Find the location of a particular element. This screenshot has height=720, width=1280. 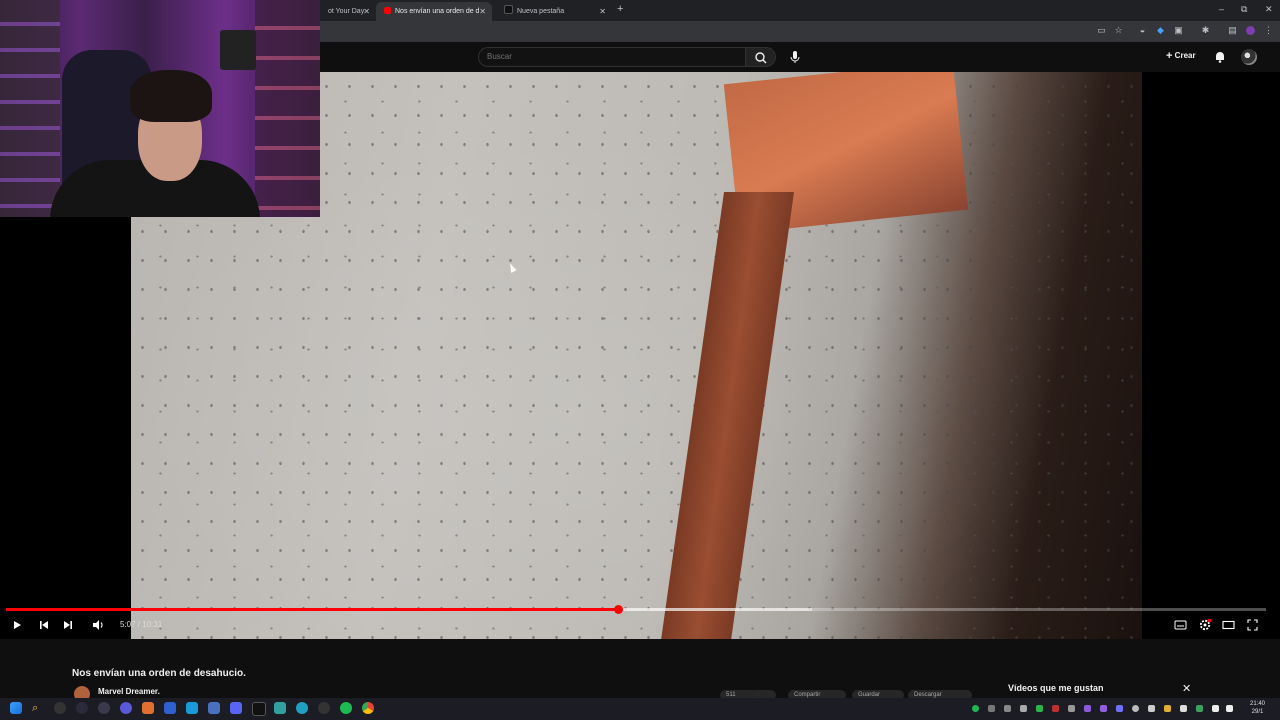

skip-next-icon is located at coordinates (68, 625).